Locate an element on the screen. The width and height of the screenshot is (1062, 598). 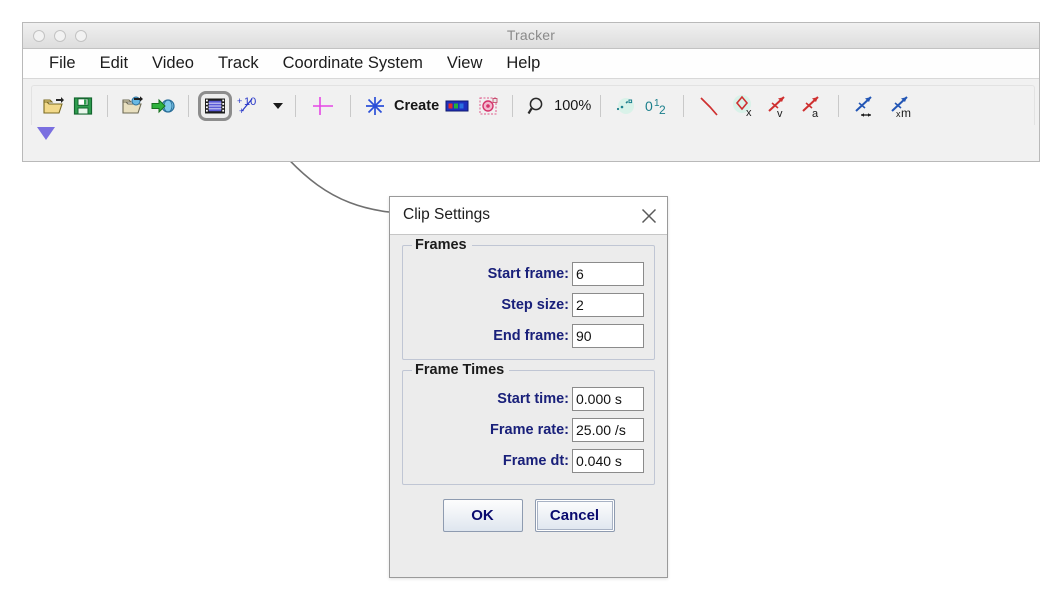
frame-dt-input: 0.040 s is located at coordinates (608, 461).